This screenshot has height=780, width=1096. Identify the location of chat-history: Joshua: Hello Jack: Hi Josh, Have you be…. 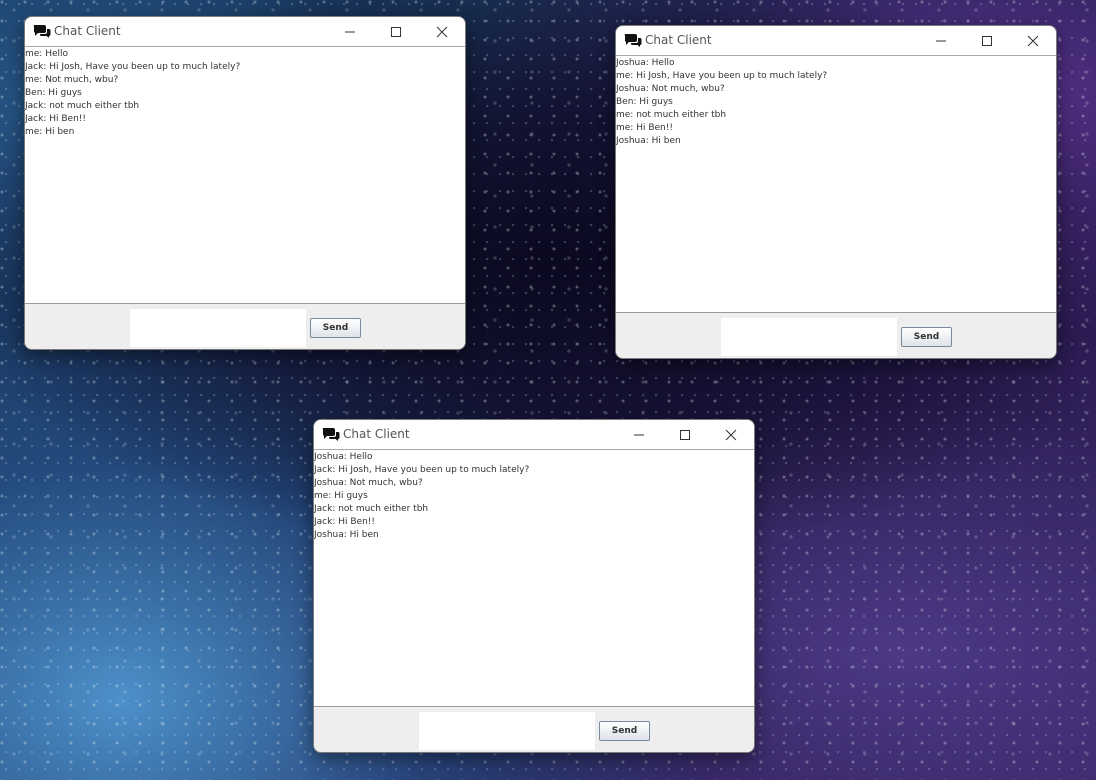
(534, 578).